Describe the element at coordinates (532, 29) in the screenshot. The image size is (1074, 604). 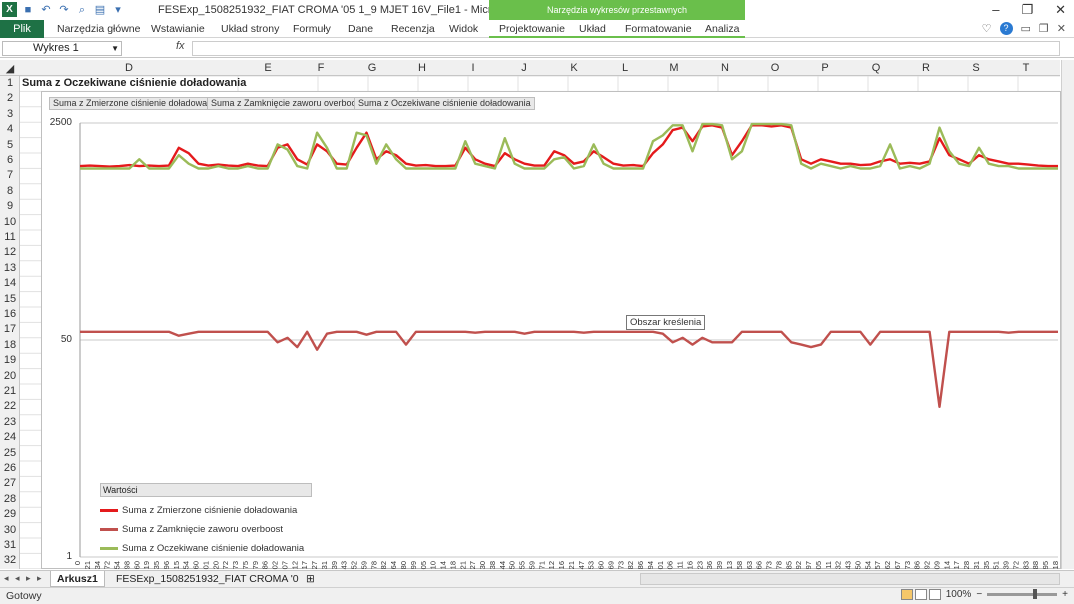
I see `tab-design: Projektowanie` at that location.